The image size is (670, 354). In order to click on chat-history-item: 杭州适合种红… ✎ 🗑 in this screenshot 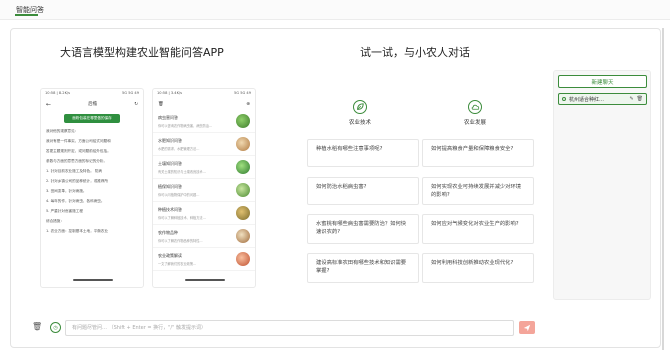, I will do `click(602, 99)`.